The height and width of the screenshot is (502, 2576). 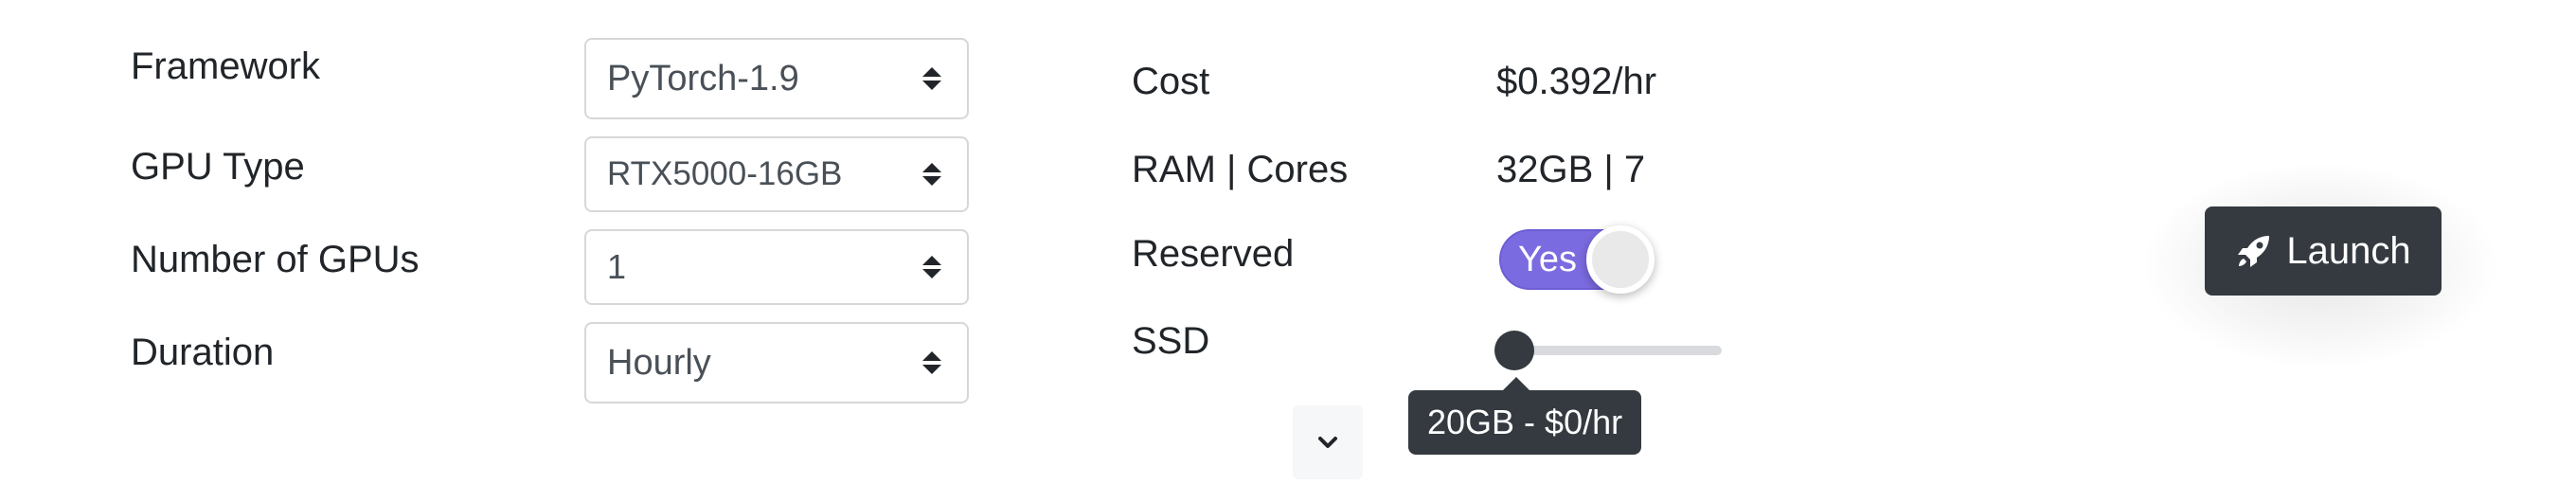 I want to click on framework-label: Framework, so click(x=226, y=66).